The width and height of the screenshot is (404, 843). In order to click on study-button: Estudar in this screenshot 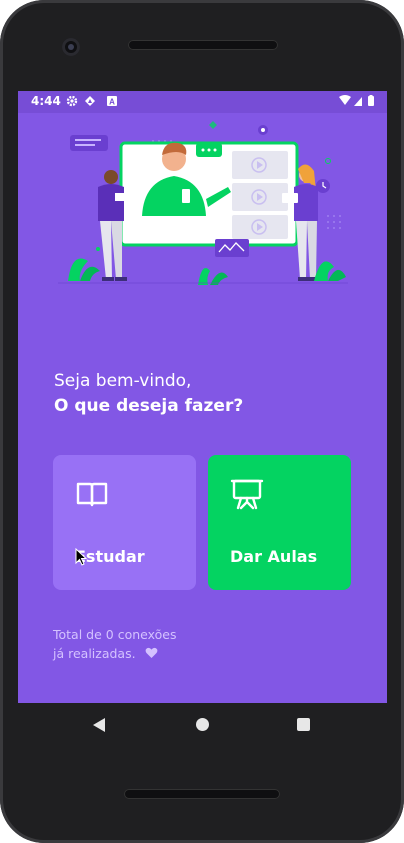, I will do `click(124, 522)`.